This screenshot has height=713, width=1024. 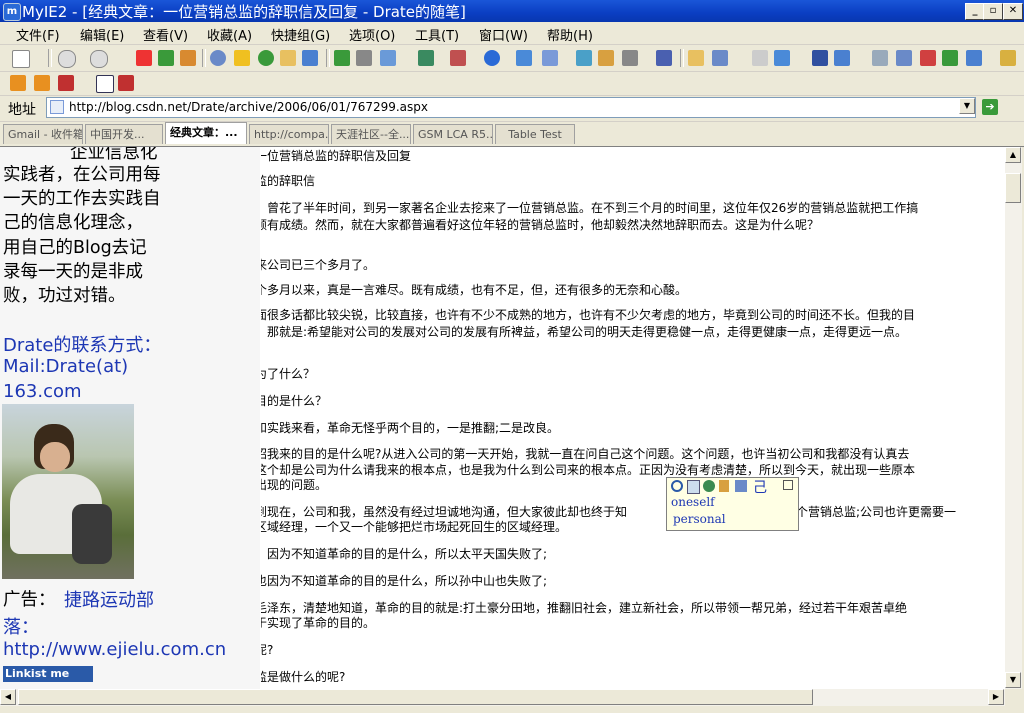 What do you see at coordinates (188, 58) in the screenshot?
I see `home-icon` at bounding box center [188, 58].